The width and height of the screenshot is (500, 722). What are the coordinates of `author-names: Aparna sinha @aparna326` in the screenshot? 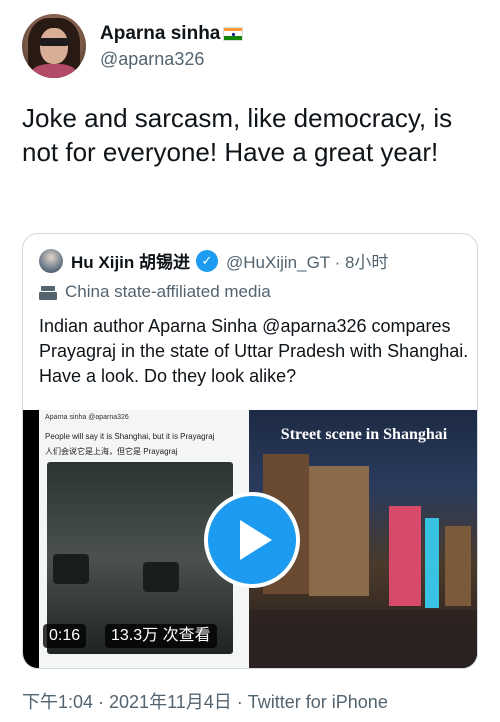 It's located at (172, 46).